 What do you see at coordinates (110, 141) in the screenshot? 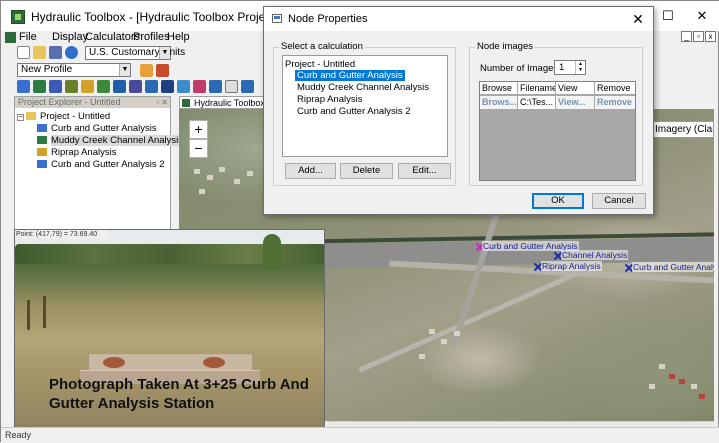
I see `tree-item-muddy-creek: Muddy Creek Channel Analysis` at bounding box center [110, 141].